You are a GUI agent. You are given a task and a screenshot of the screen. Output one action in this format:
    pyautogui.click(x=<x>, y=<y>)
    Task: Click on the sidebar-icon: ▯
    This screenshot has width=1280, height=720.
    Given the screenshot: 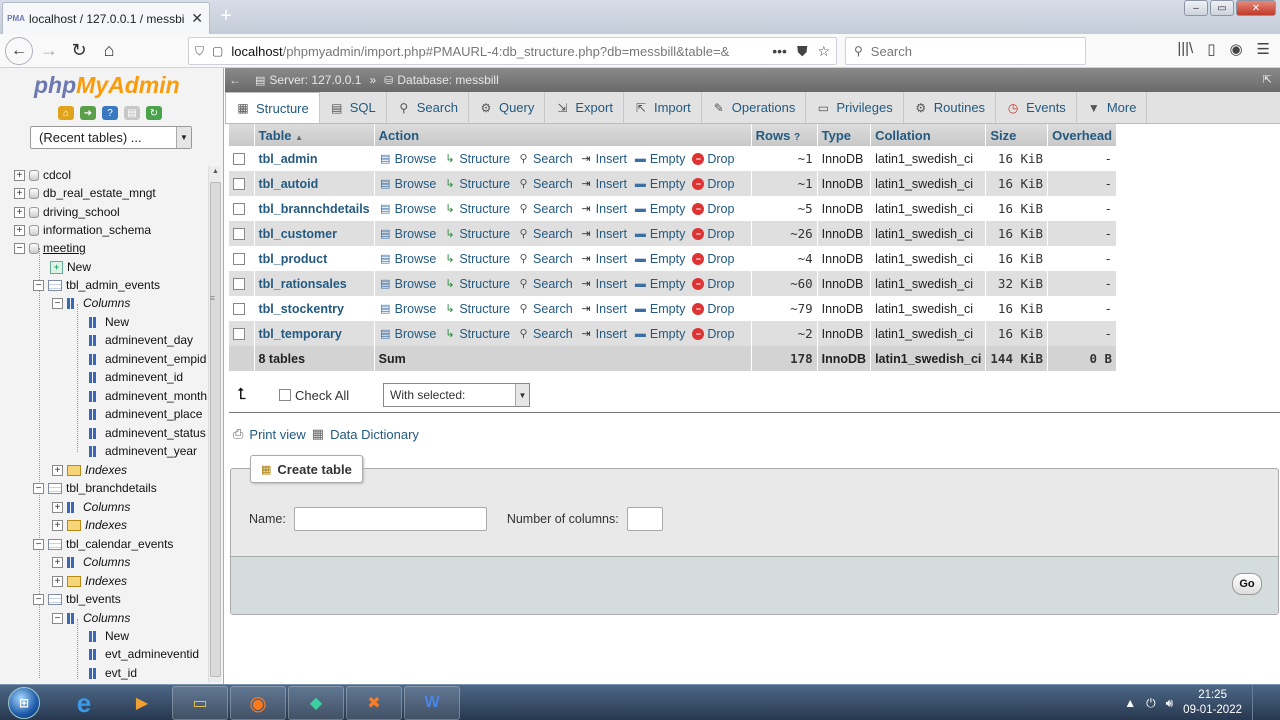 What is the action you would take?
    pyautogui.click(x=1211, y=49)
    